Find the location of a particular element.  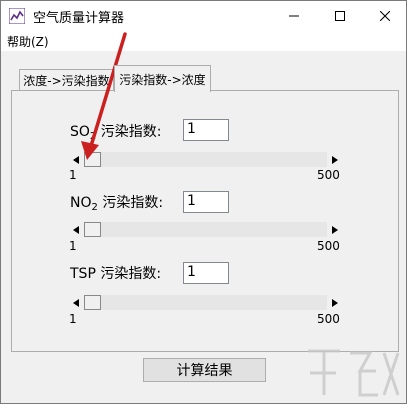

tab-index-to-concentration: 污染指数->浓度 is located at coordinates (162, 78).